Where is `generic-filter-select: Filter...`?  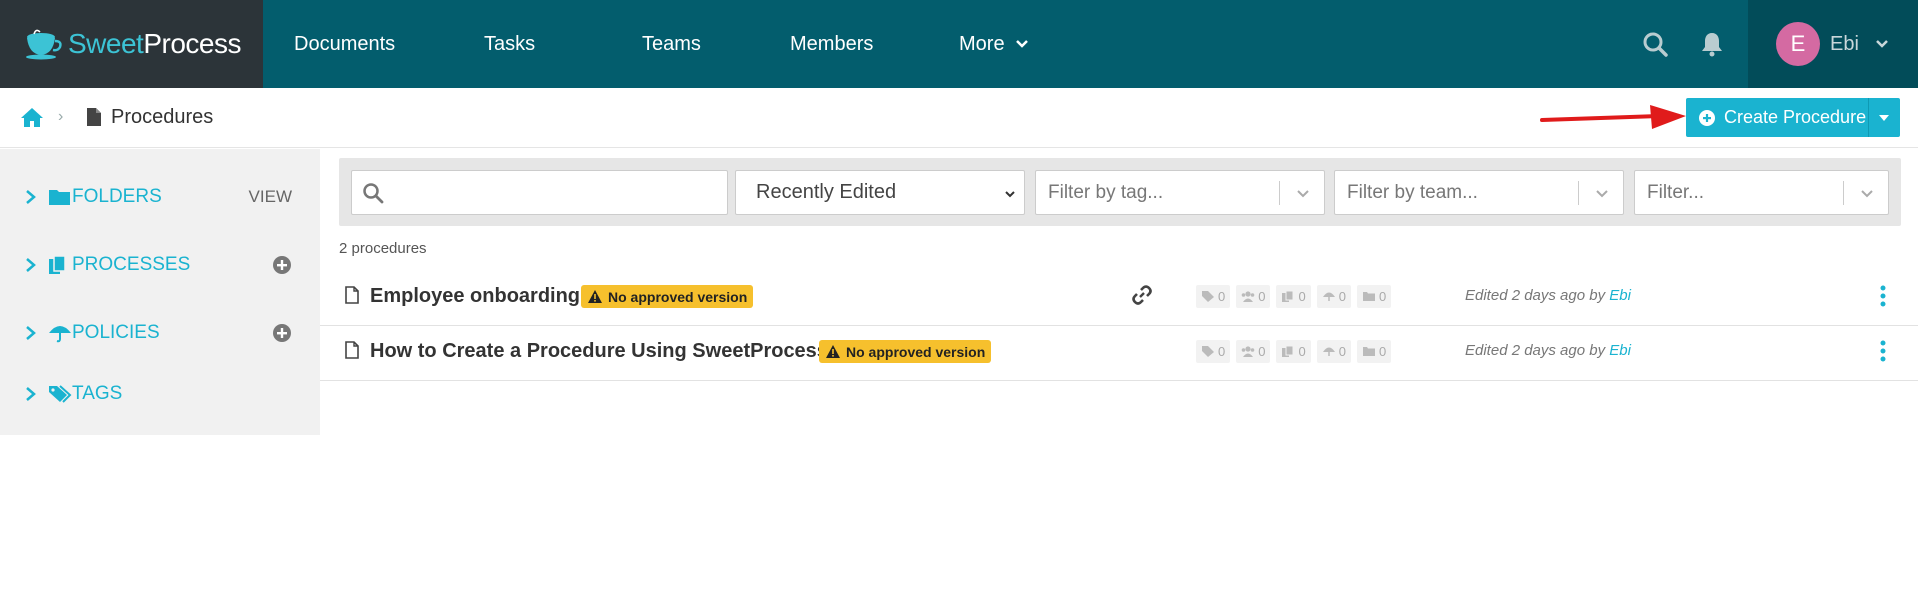 generic-filter-select: Filter... is located at coordinates (1761, 192).